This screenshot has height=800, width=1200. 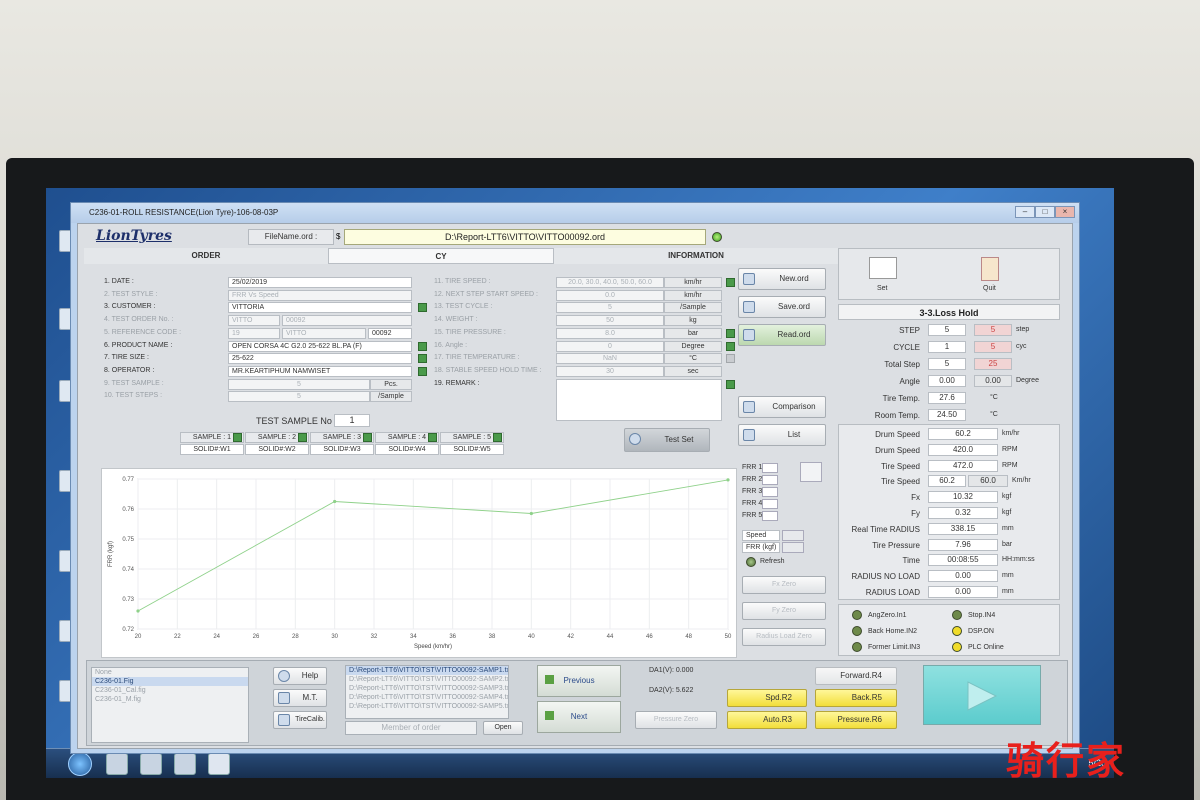 I want to click on order-field-value: MR.KEARTIPHUM NAMWISET, so click(x=320, y=371).